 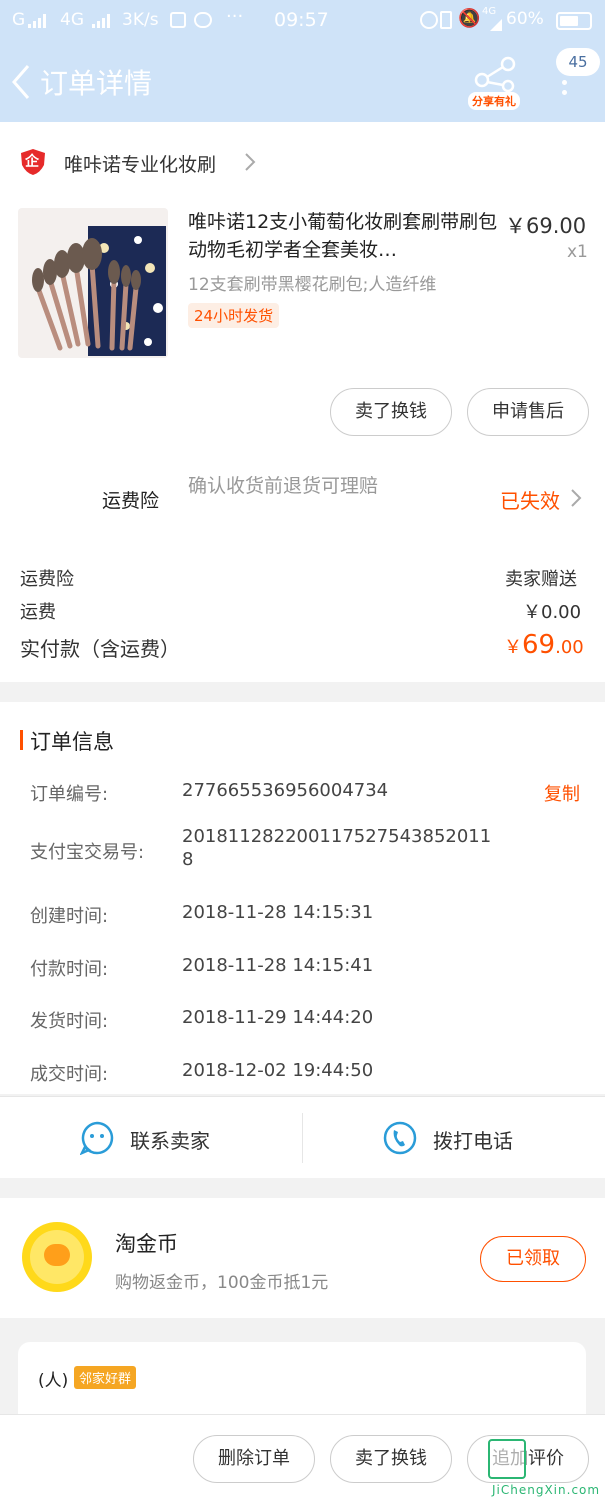 I want to click on resell-button: 卖了换钱, so click(x=391, y=412).